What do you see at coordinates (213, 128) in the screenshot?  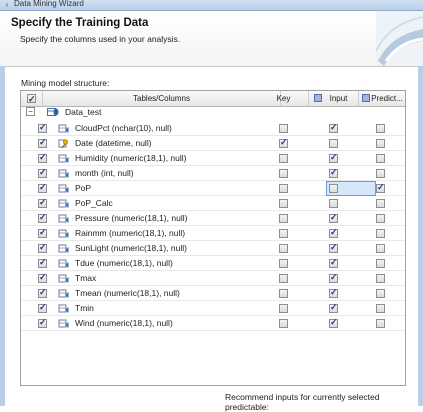 I see `table-row: CloudPct (nchar(10), null)` at bounding box center [213, 128].